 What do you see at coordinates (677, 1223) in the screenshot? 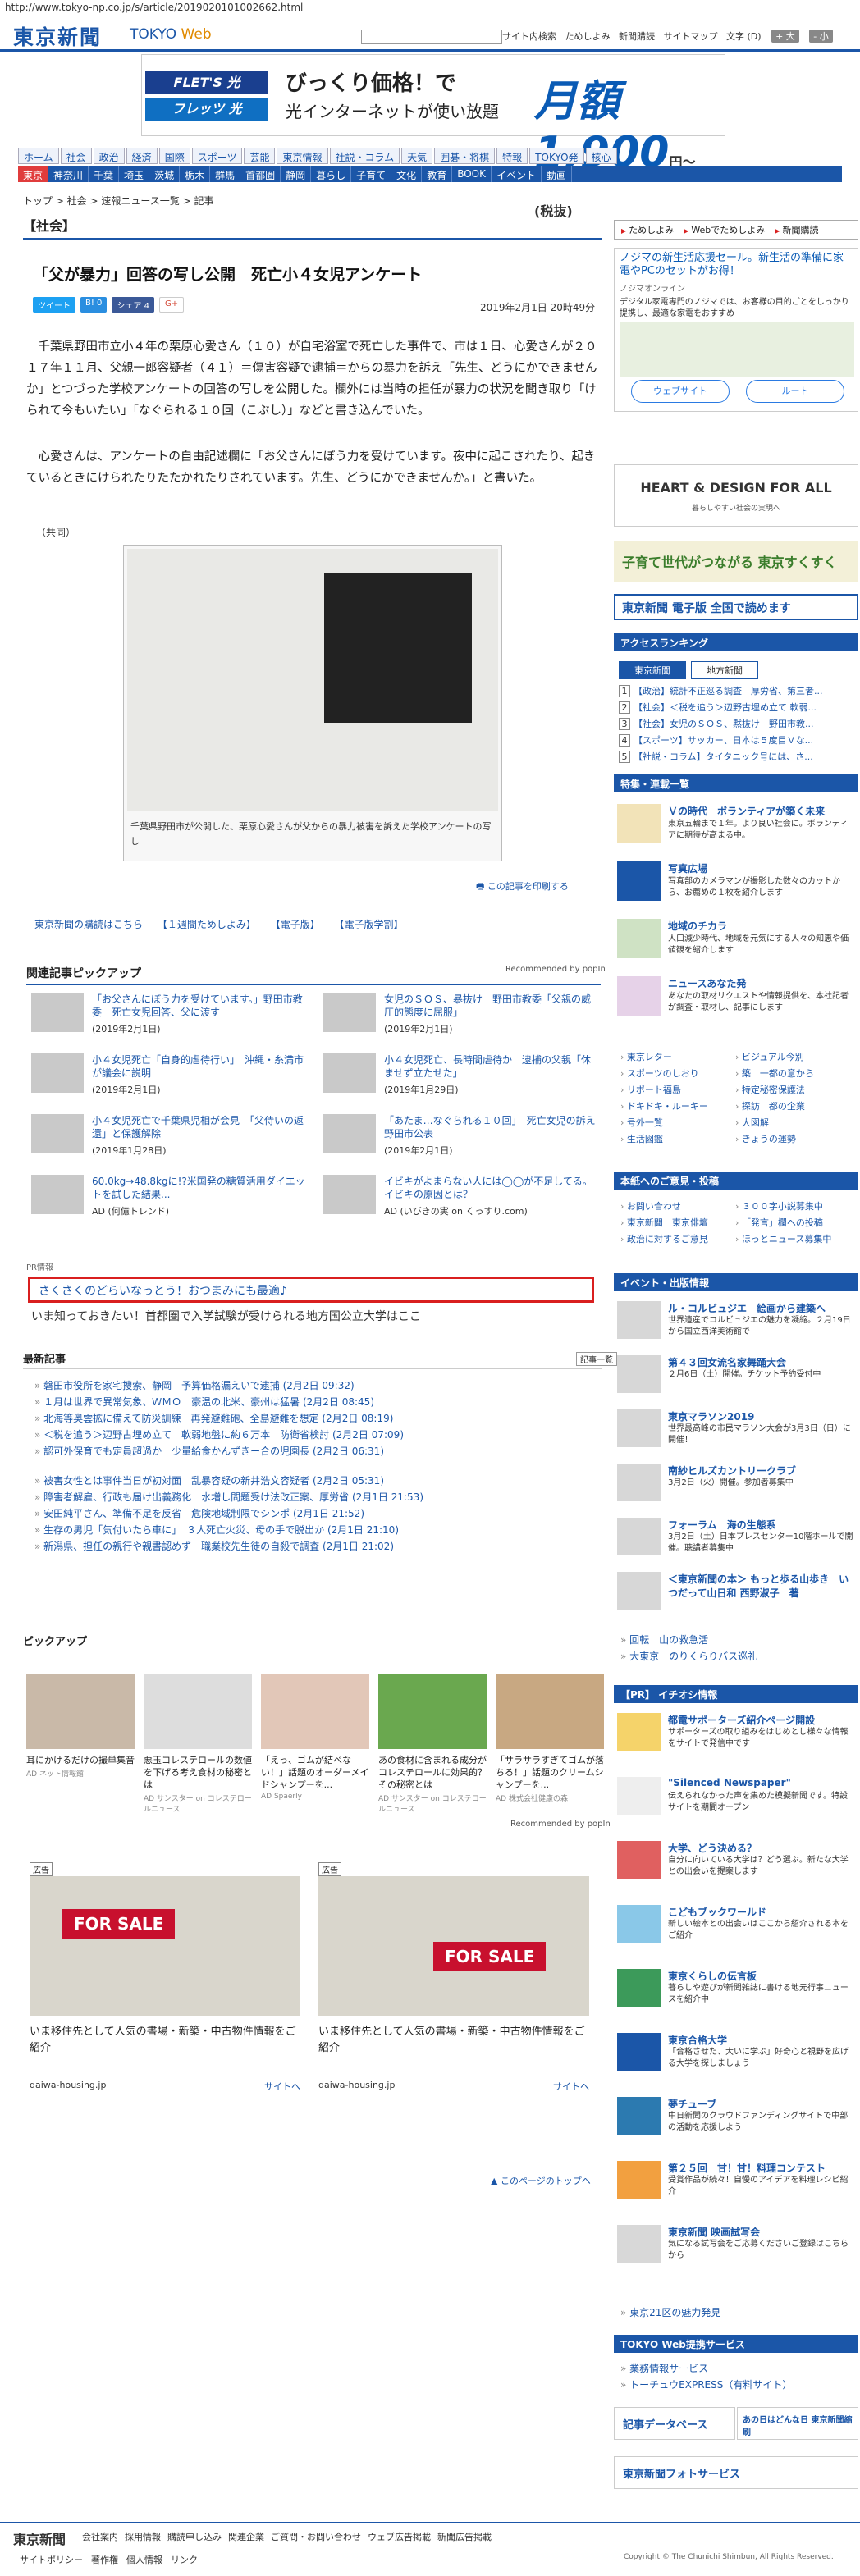
I see `post-link: 東京新聞 東京俳壇` at bounding box center [677, 1223].